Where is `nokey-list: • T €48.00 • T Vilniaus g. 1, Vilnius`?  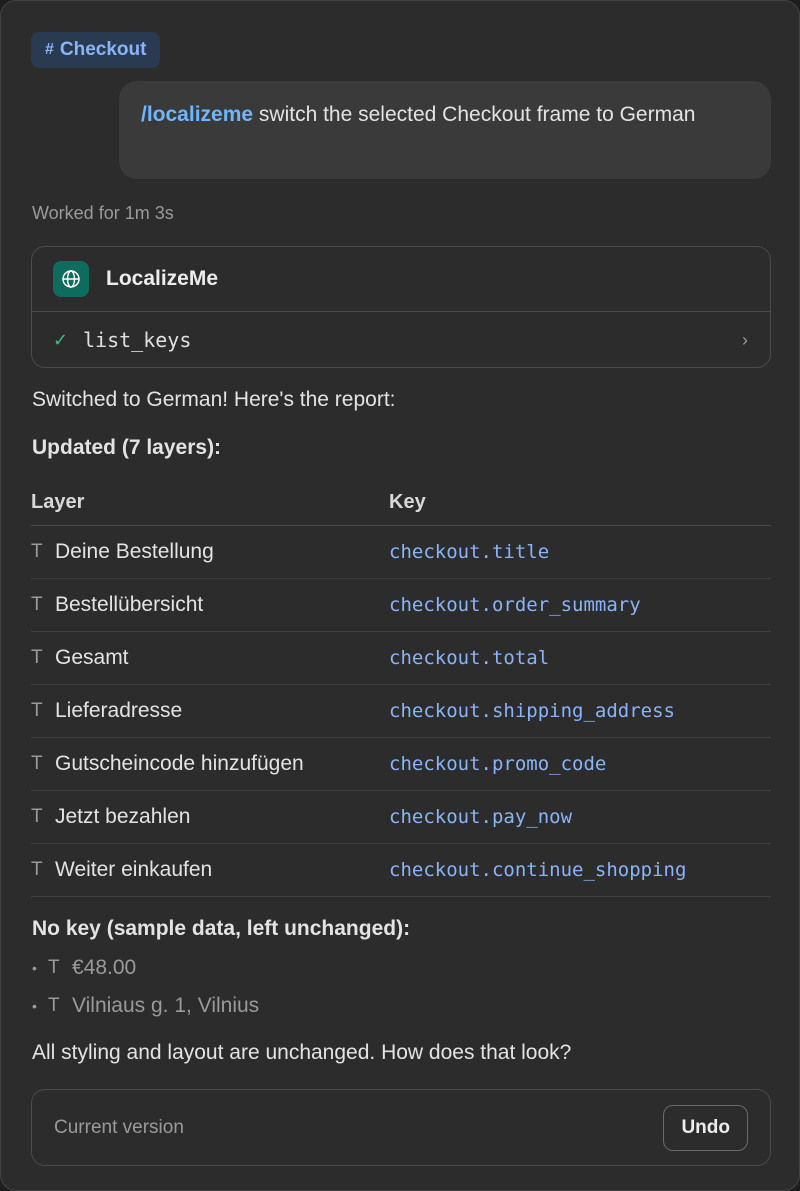 nokey-list: • T €48.00 • T Vilniaus g. 1, Vilnius is located at coordinates (145, 987).